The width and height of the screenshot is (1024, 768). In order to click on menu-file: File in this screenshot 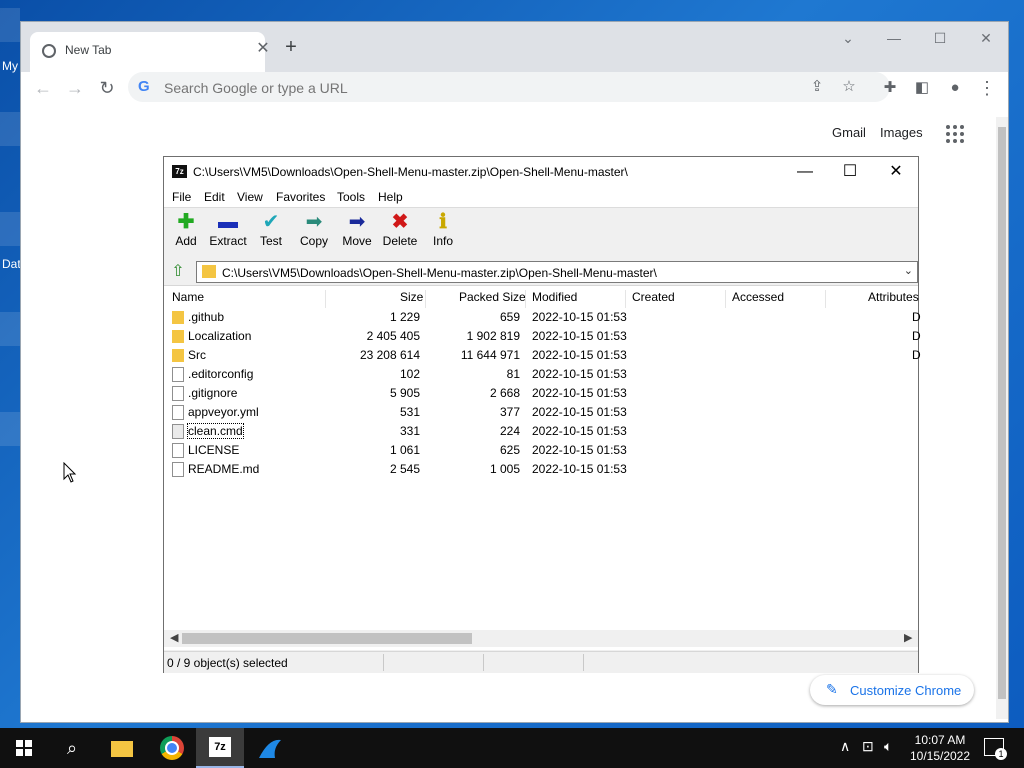, I will do `click(181, 197)`.